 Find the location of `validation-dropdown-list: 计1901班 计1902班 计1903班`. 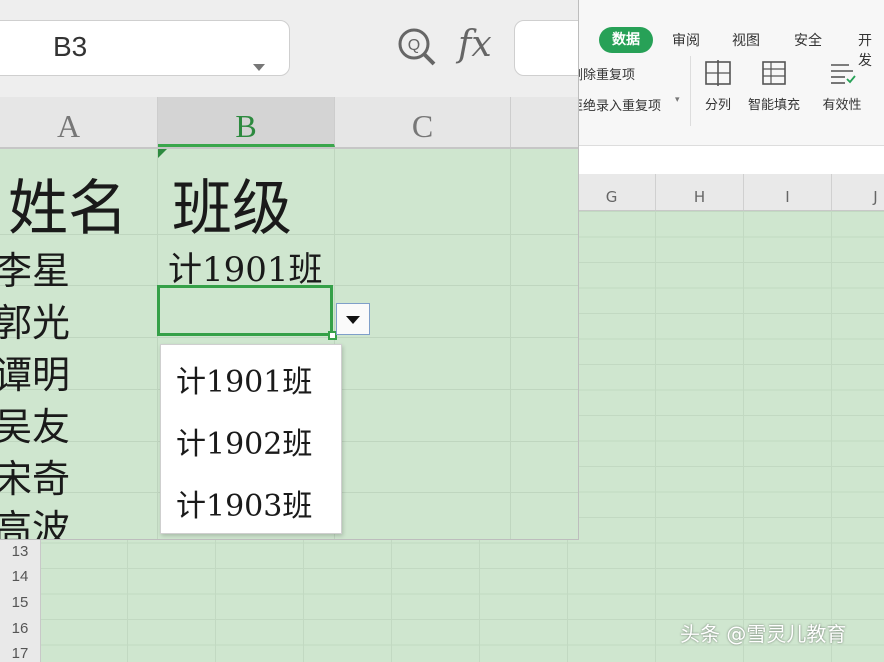

validation-dropdown-list: 计1901班 计1902班 计1903班 is located at coordinates (251, 439).